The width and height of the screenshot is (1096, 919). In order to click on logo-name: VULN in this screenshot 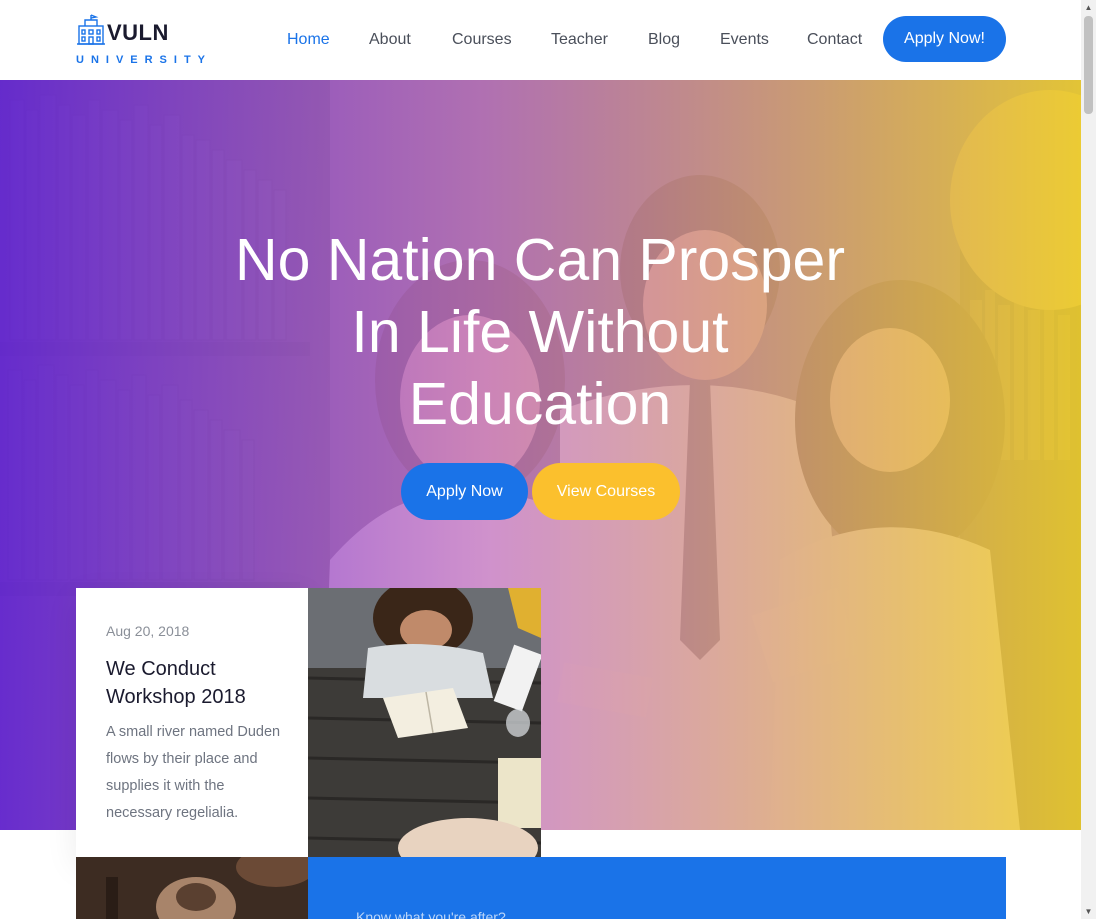, I will do `click(138, 32)`.